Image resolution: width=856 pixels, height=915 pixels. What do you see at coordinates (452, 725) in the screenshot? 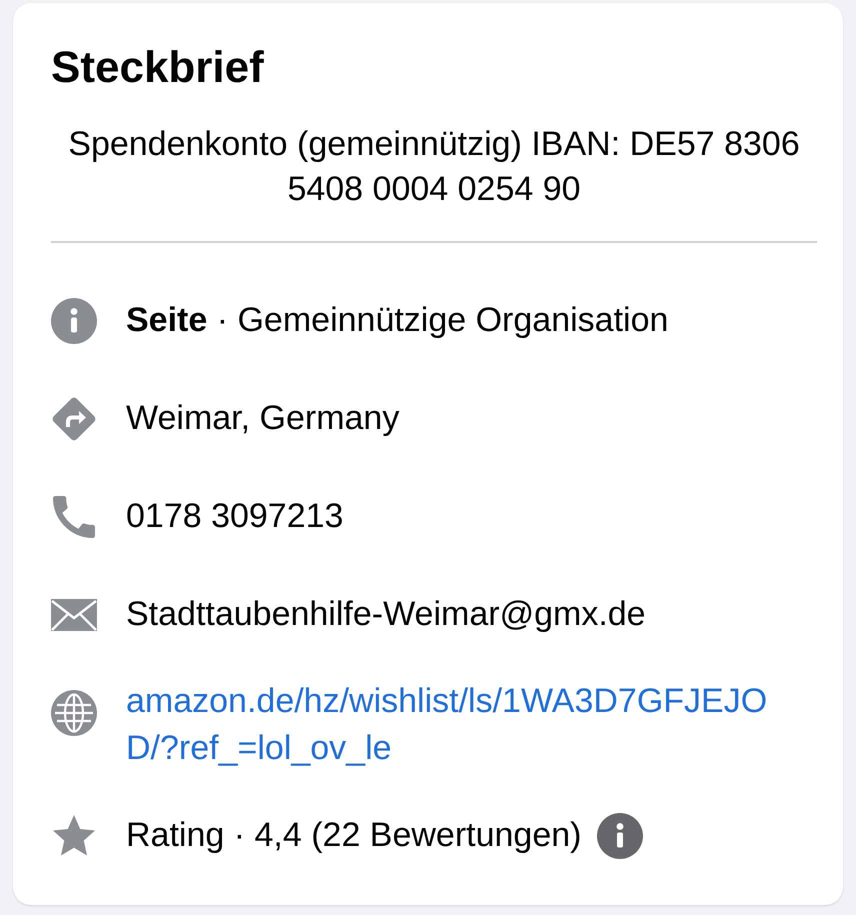
I see `website-link: amazon.de/hz/wishlist/ls/1WA3D7GFJEJOD/?ref_=lol_ov_le` at bounding box center [452, 725].